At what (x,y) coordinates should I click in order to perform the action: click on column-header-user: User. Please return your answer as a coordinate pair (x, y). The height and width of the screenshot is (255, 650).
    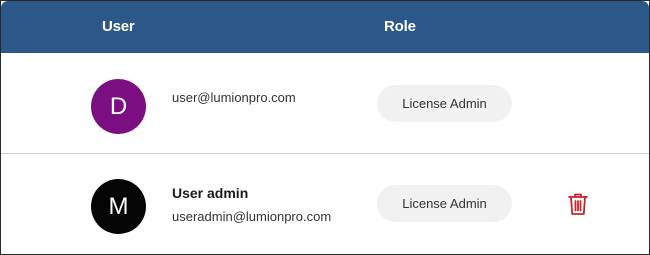
    Looking at the image, I should click on (118, 26).